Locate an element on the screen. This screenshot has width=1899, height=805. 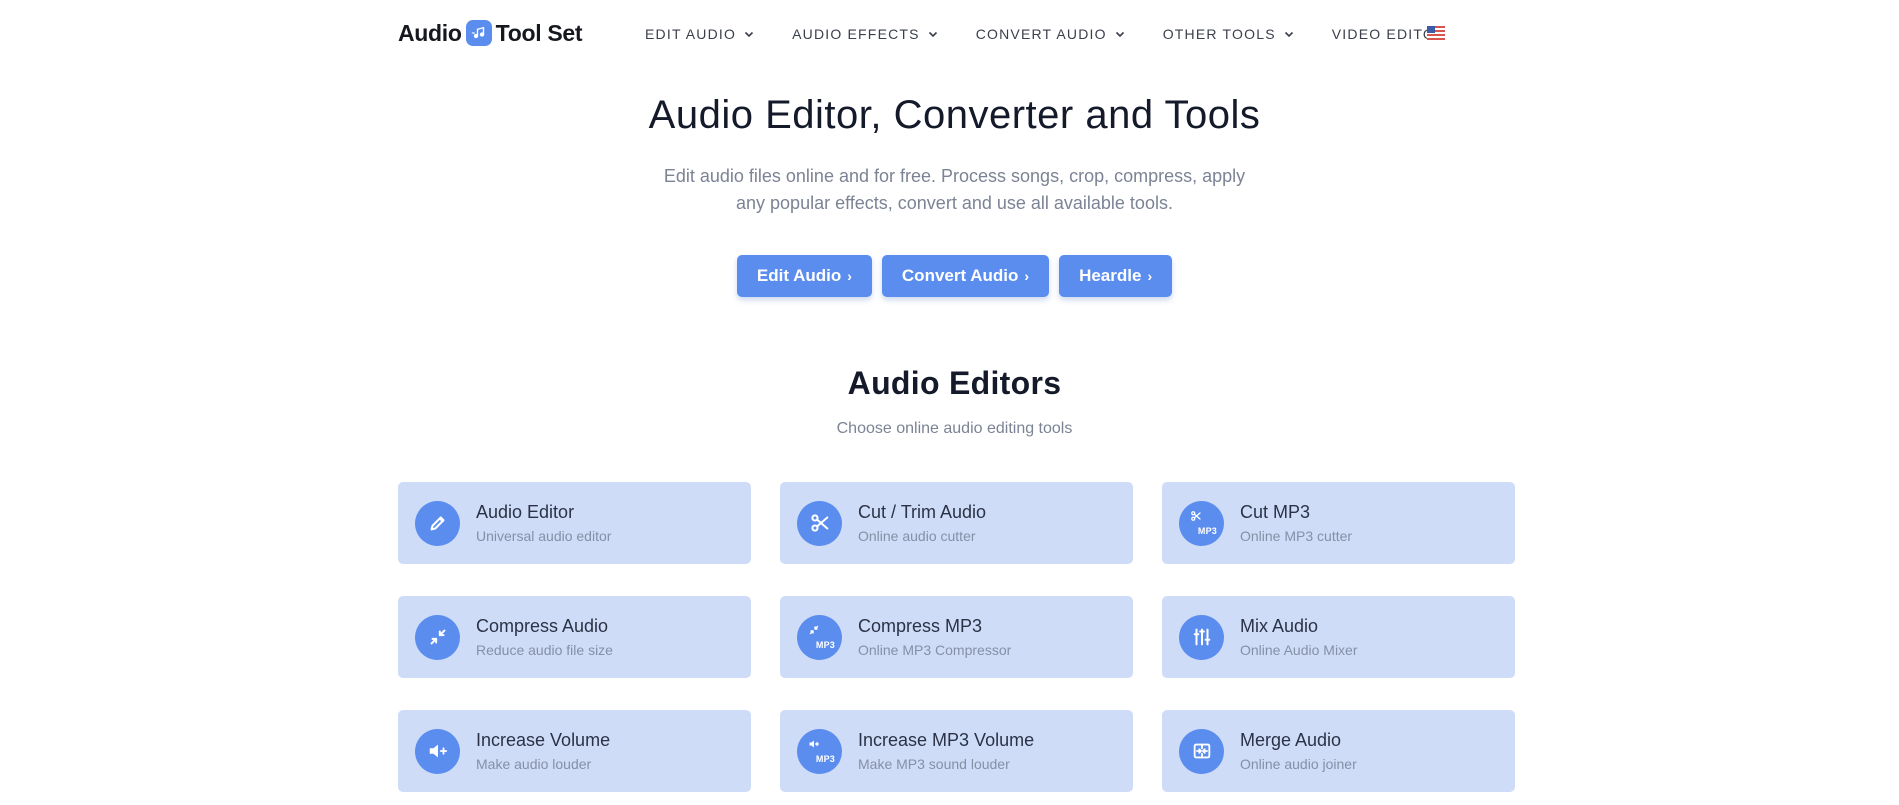
tool-title: Increase MP3 Volume is located at coordinates (946, 740).